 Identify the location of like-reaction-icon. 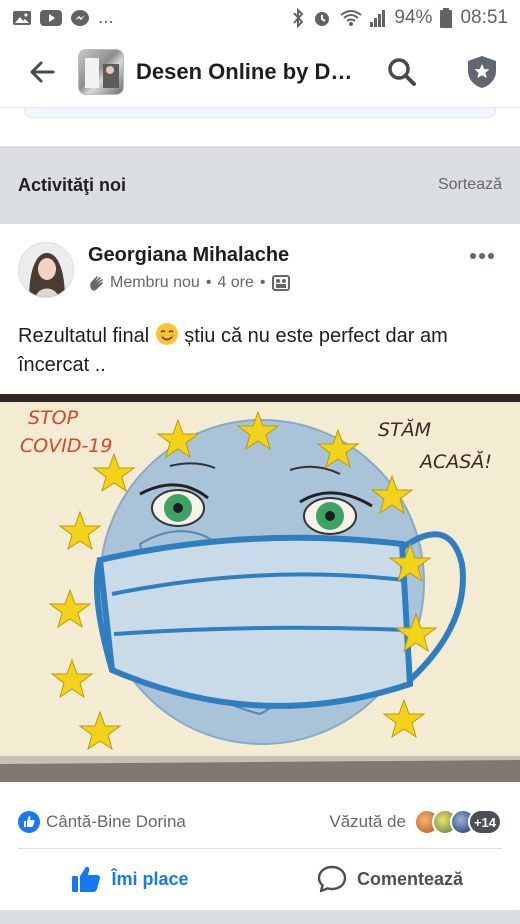
(29, 822).